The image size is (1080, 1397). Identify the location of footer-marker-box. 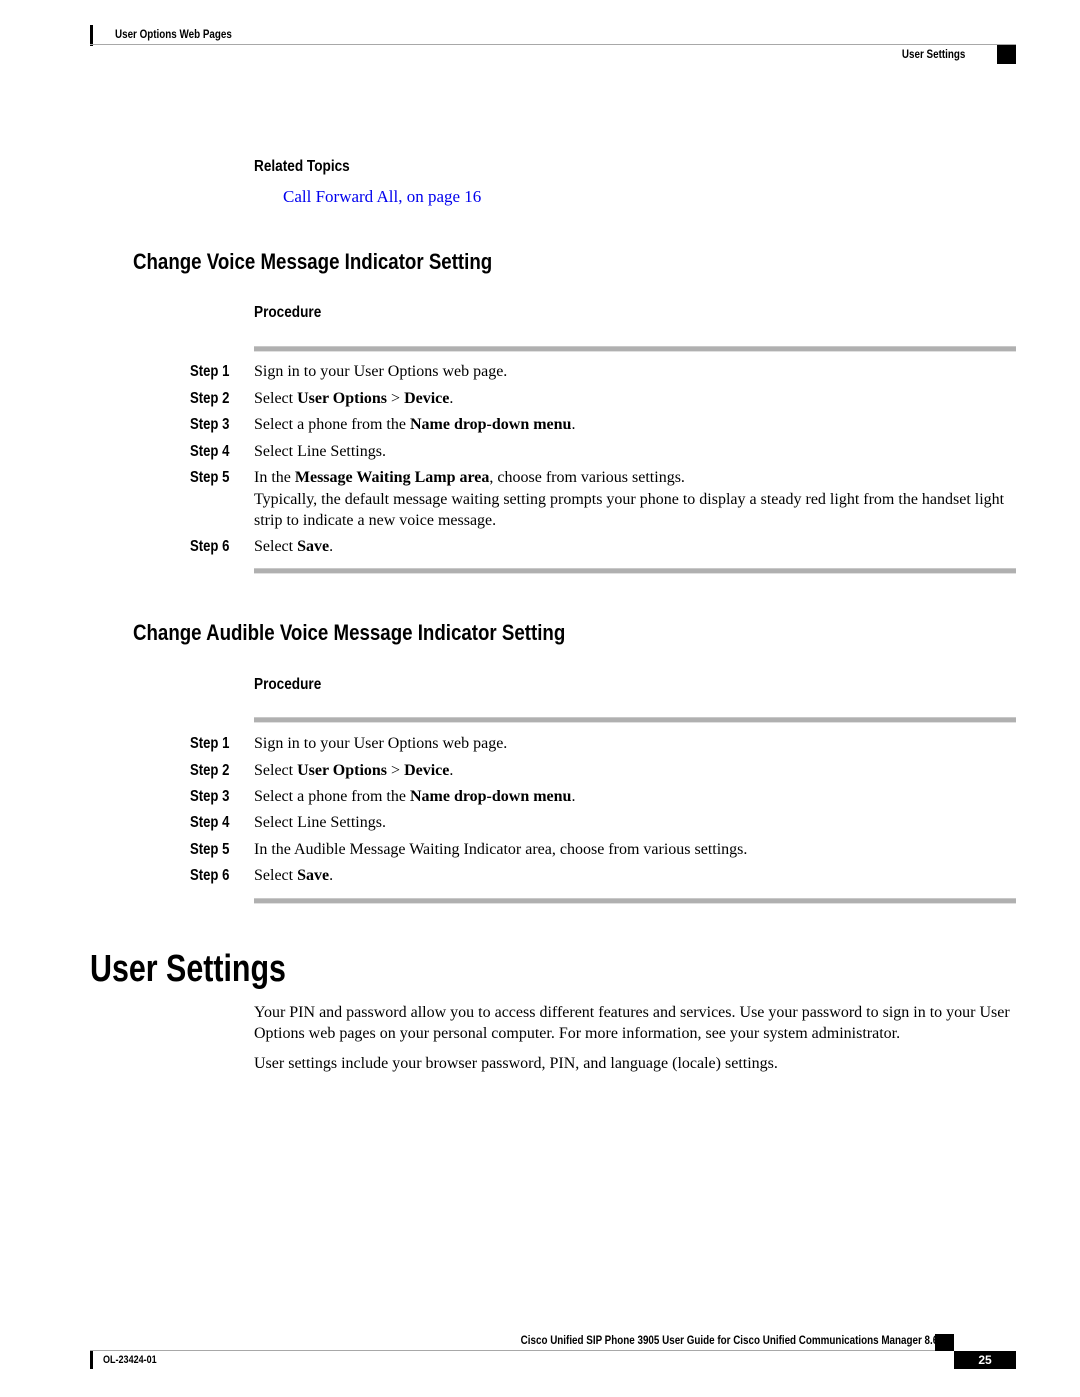
(944, 1342).